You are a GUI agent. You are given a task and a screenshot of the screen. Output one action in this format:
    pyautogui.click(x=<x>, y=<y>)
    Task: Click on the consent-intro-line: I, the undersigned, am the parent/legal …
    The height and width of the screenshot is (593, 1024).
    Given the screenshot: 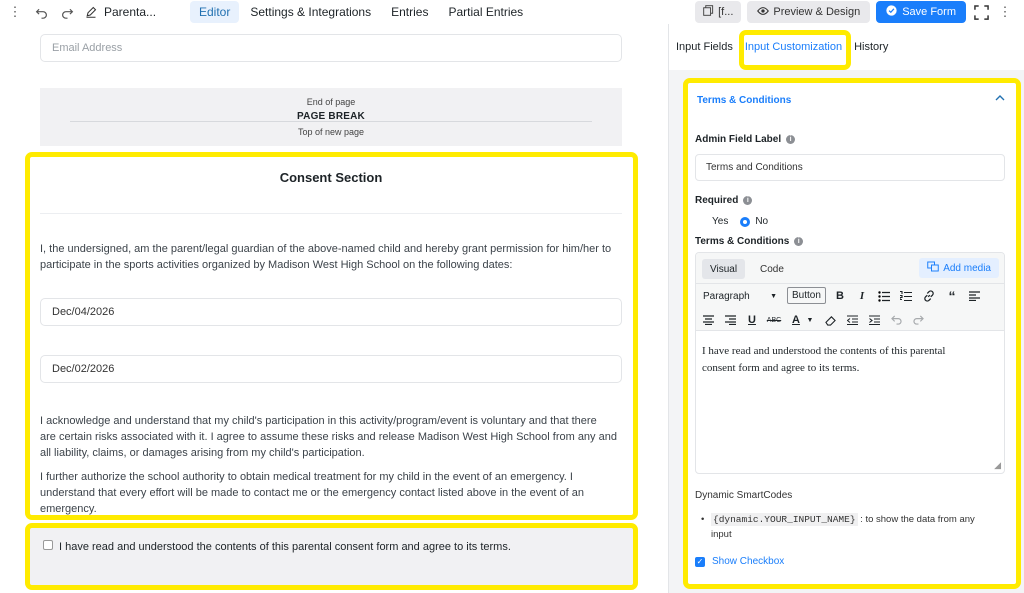 What is the action you would take?
    pyautogui.click(x=326, y=249)
    